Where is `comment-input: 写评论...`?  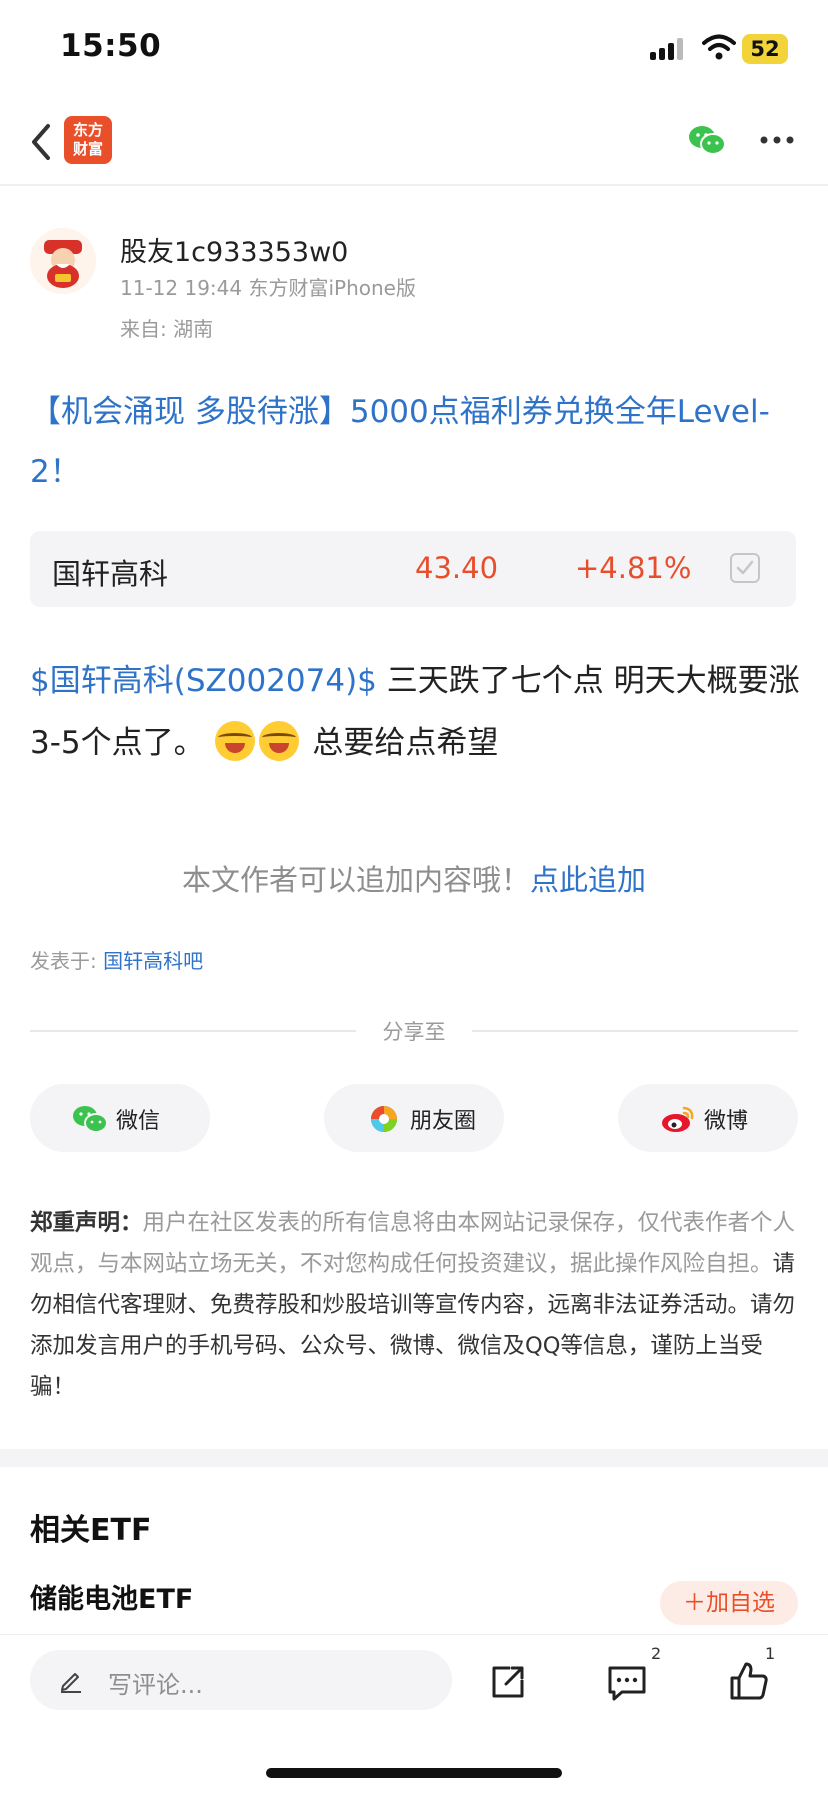
comment-input: 写评论... is located at coordinates (241, 1680).